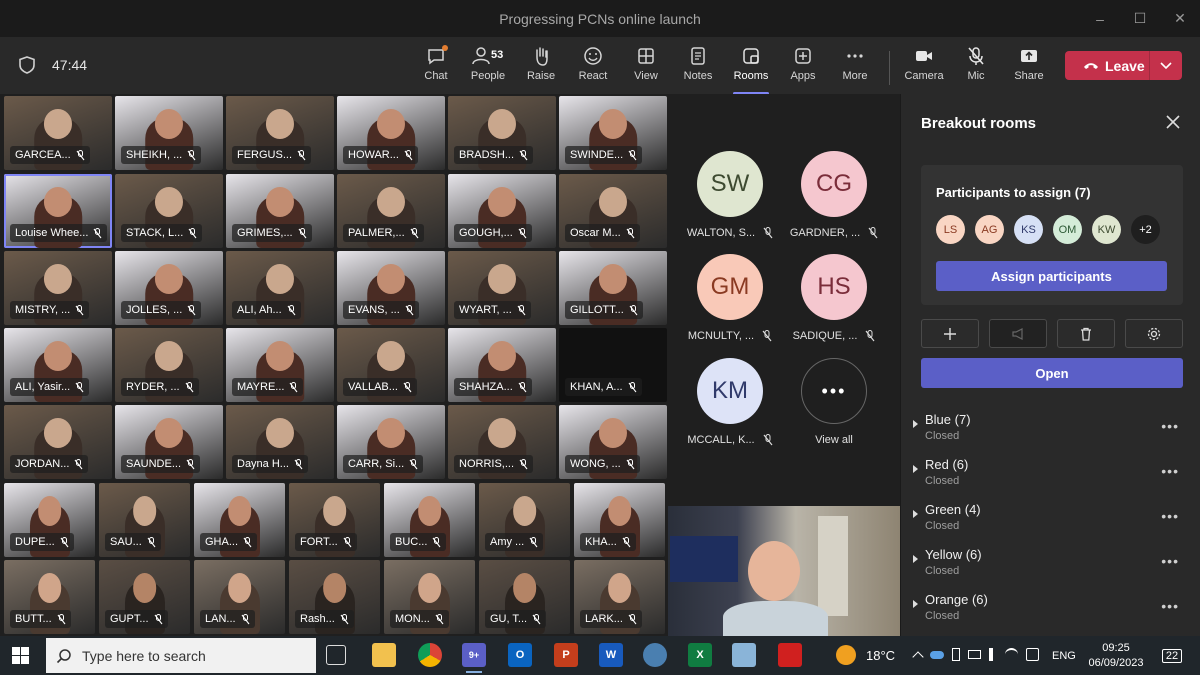 The image size is (1200, 675). I want to click on network-icon, so click(1032, 654).